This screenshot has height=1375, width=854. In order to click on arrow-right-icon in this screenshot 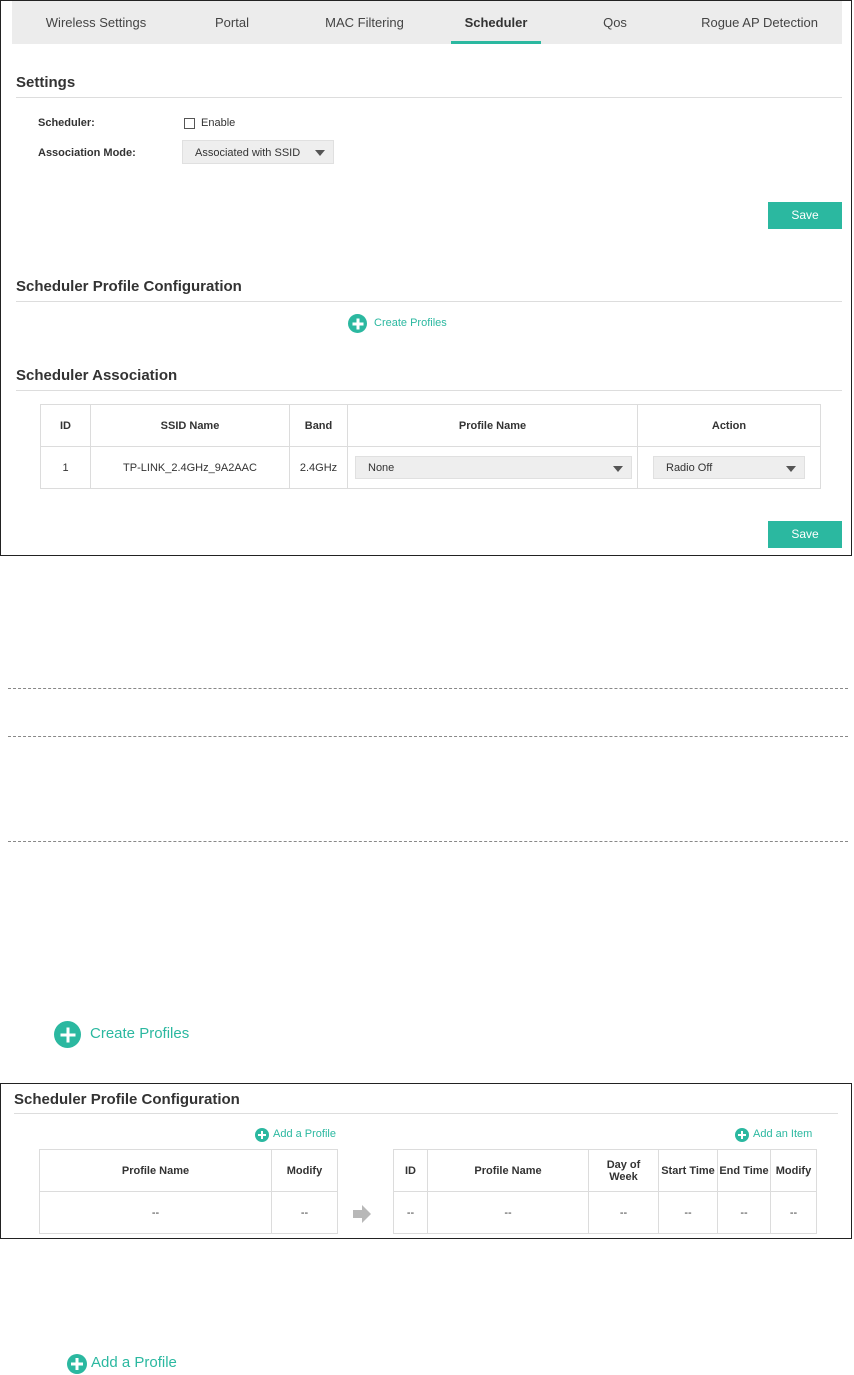, I will do `click(362, 1214)`.